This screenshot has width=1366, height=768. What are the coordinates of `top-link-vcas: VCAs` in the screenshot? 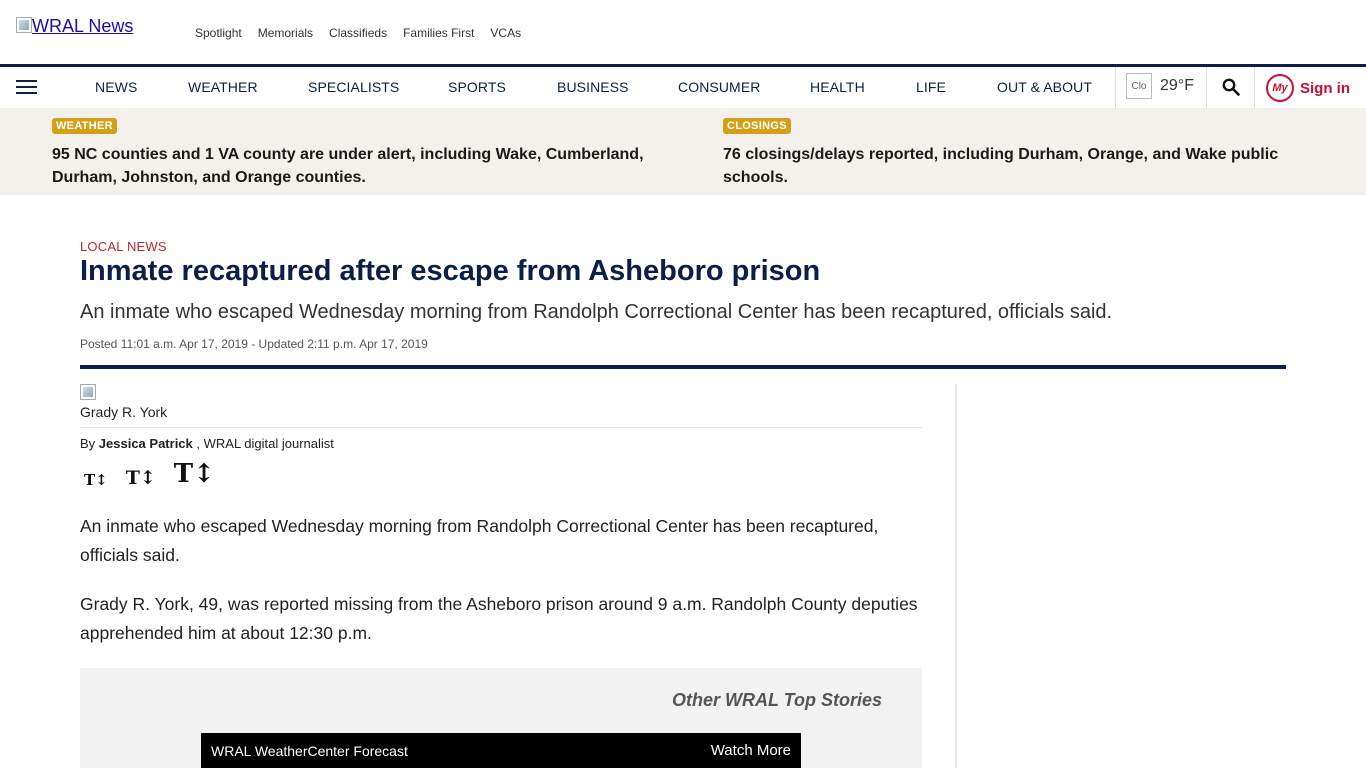 It's located at (505, 33).